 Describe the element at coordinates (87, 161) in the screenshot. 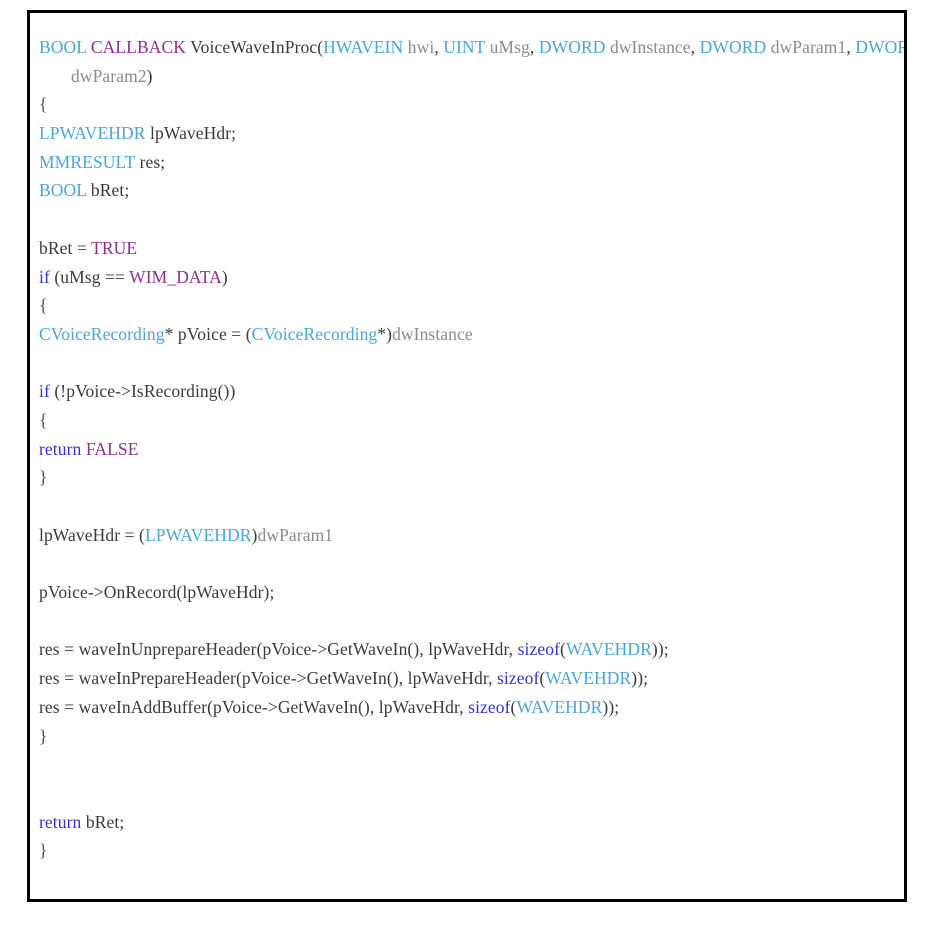

I see `code-token-type: MMRESULT` at that location.